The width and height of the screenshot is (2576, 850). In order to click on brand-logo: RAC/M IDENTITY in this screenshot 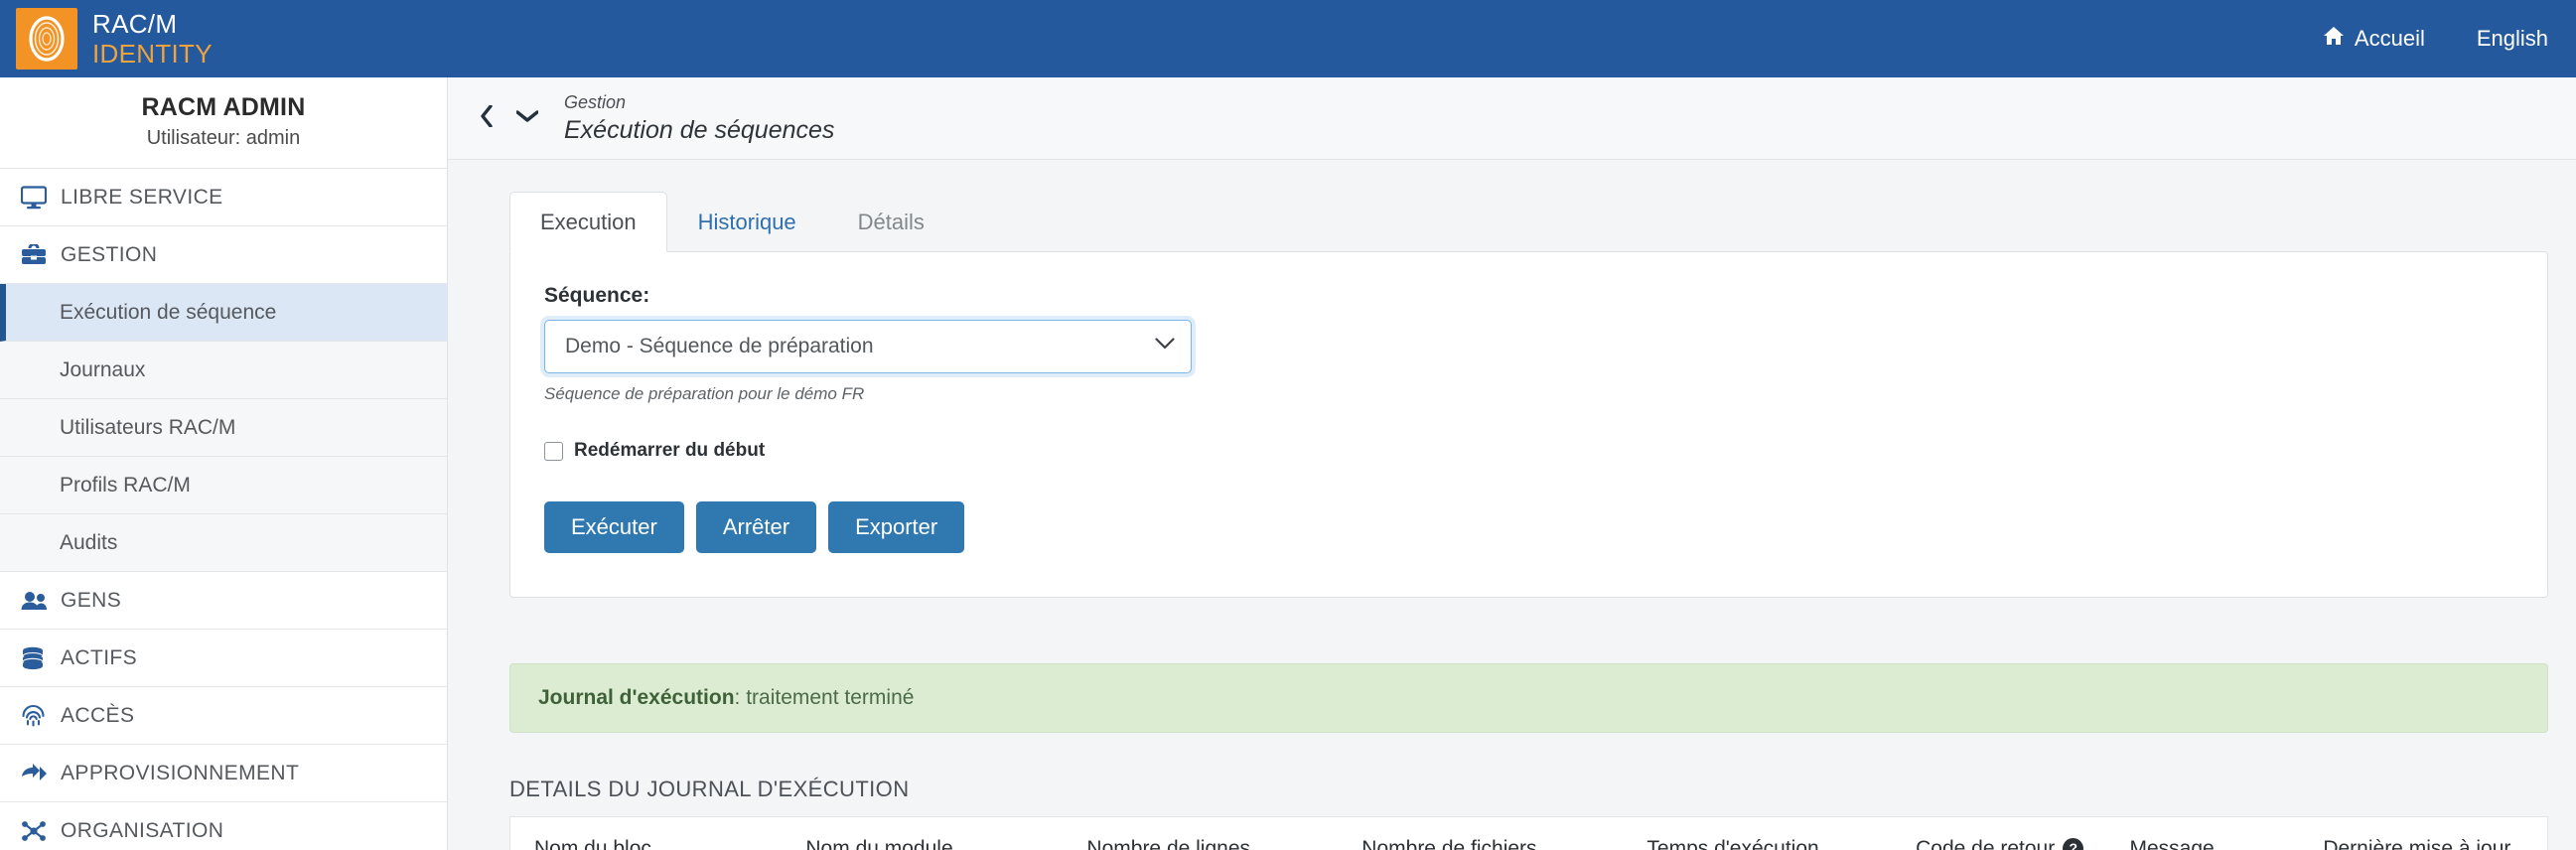, I will do `click(115, 39)`.